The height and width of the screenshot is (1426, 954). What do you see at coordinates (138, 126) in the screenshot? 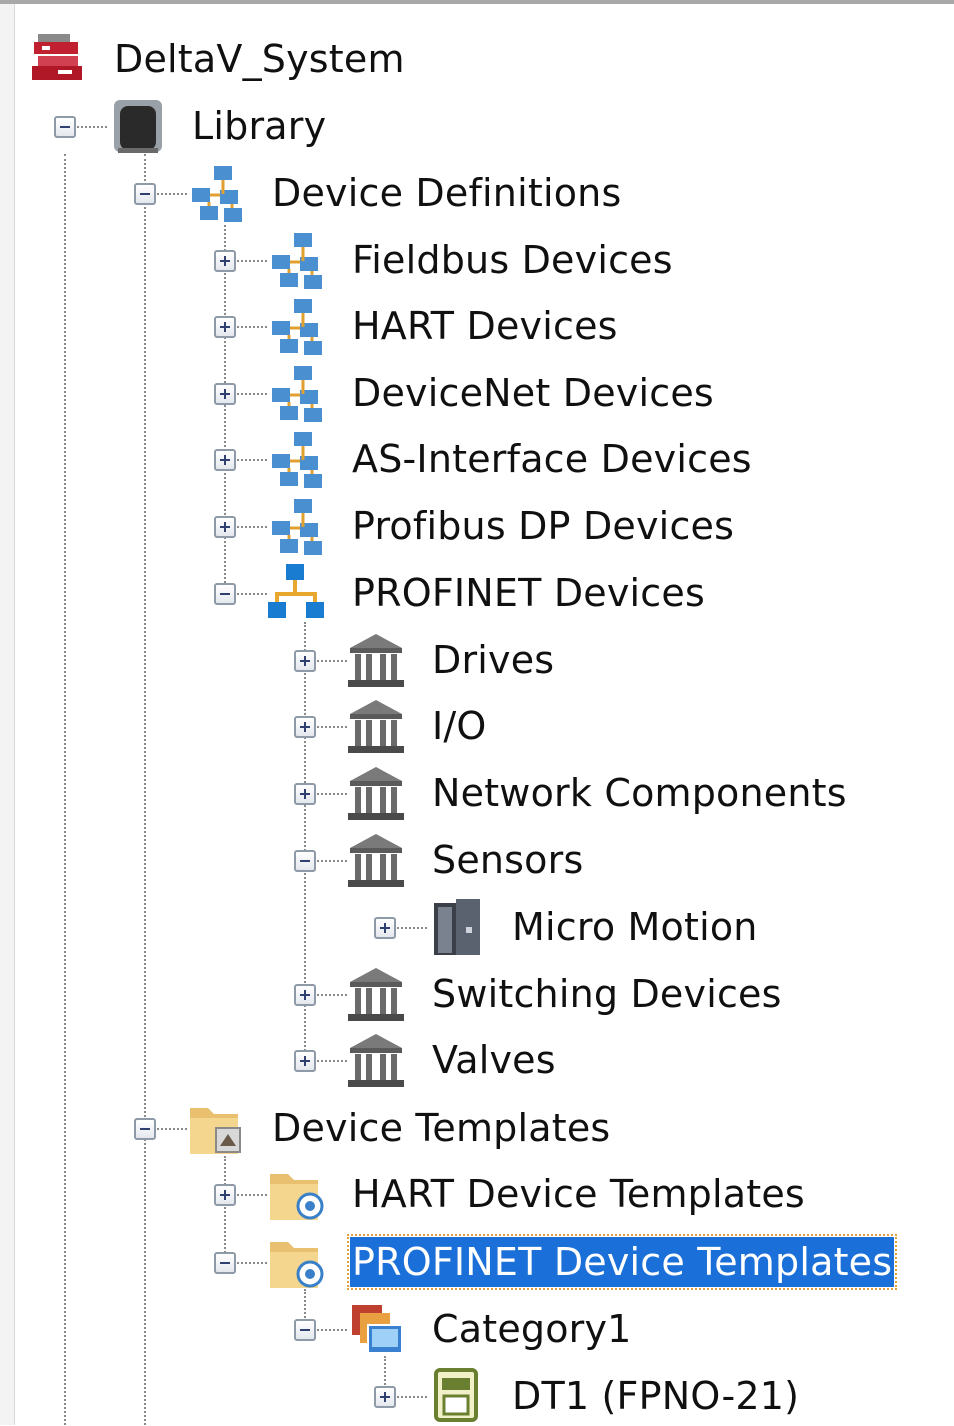
I see `library-icon` at bounding box center [138, 126].